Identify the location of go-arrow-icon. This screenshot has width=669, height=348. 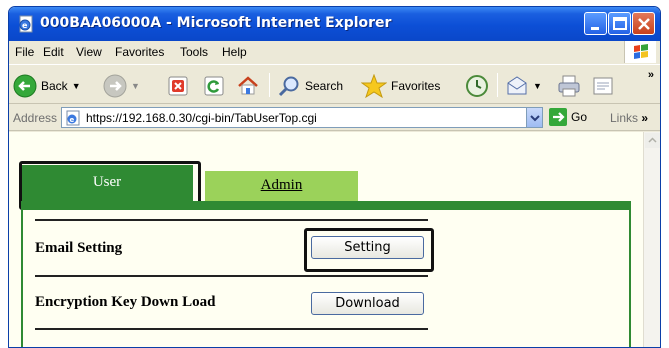
(558, 117).